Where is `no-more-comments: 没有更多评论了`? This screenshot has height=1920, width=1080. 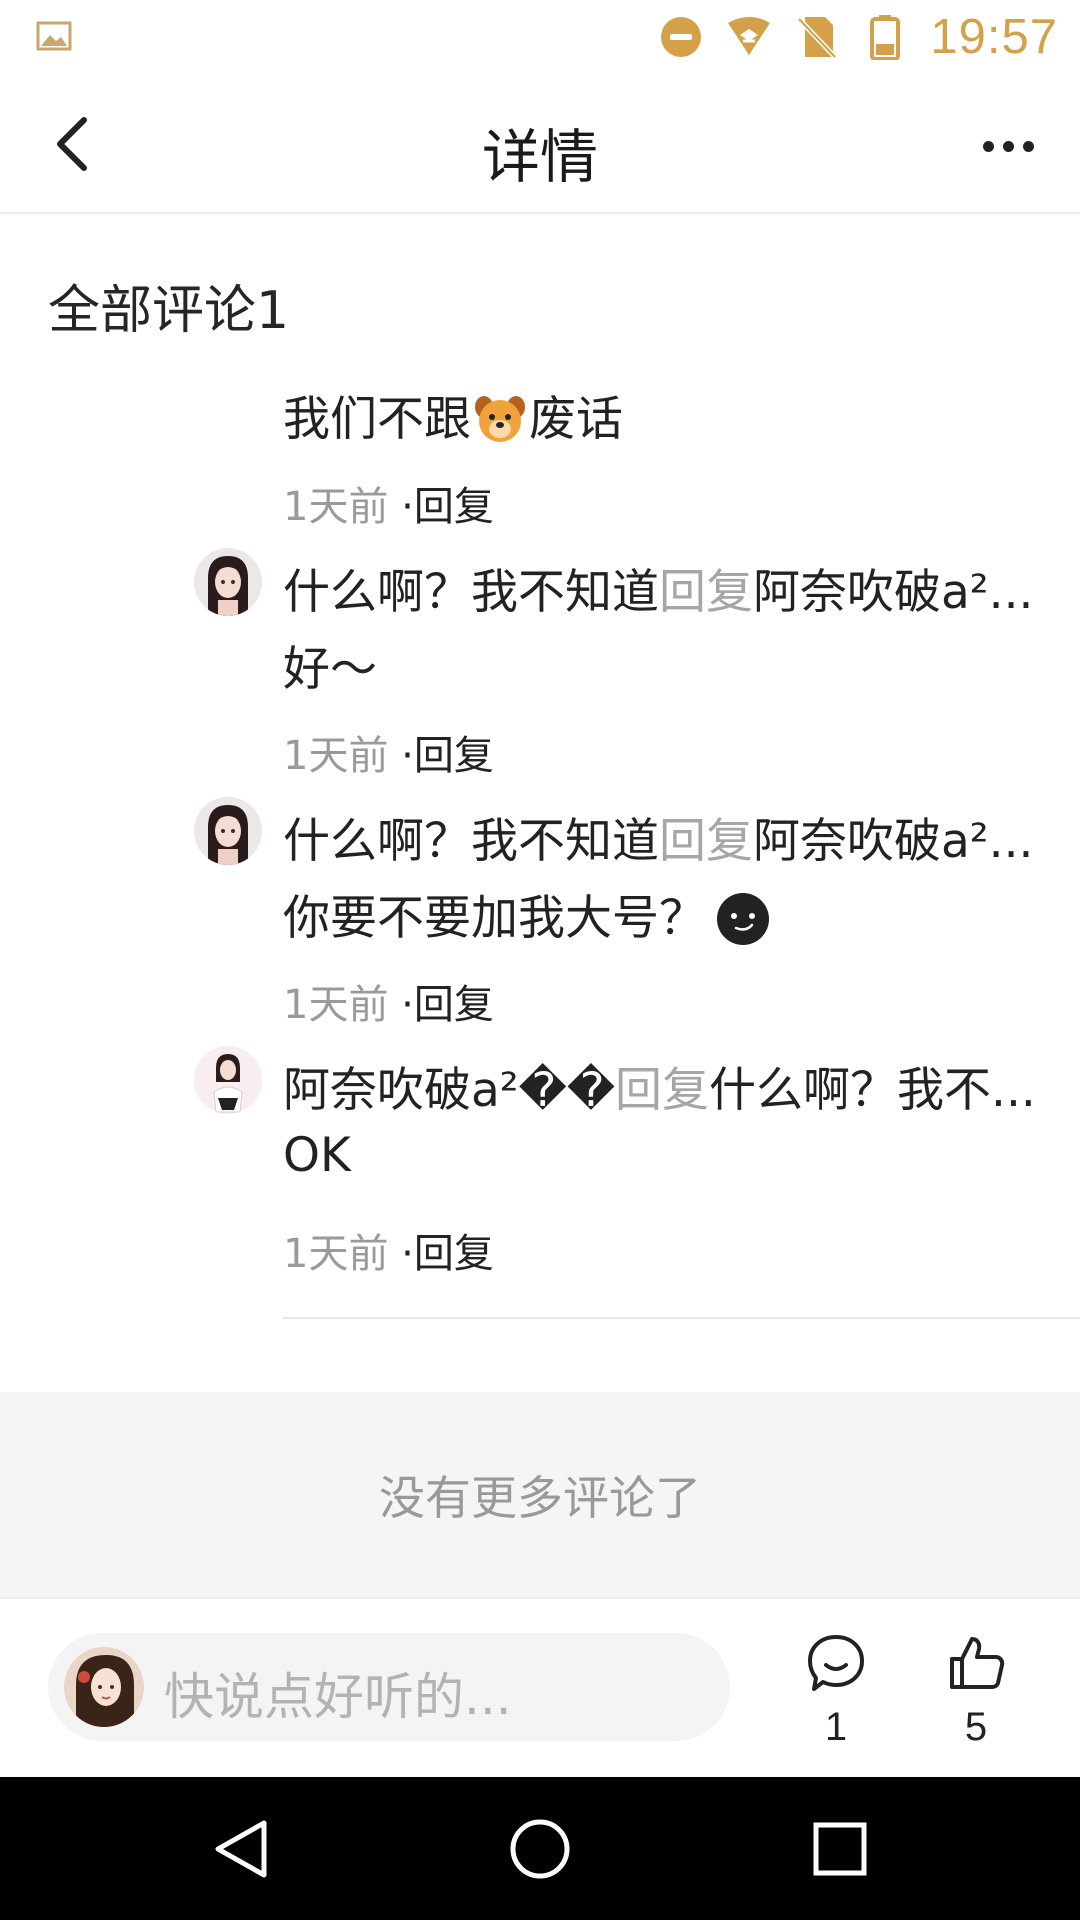 no-more-comments: 没有更多评论了 is located at coordinates (540, 1494).